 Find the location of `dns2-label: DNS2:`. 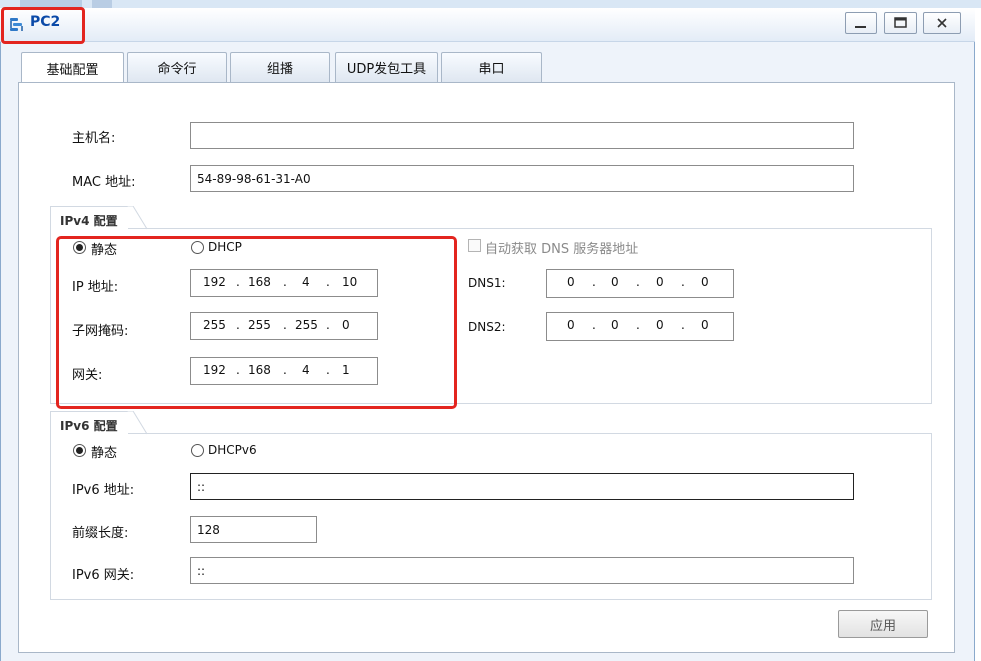

dns2-label: DNS2: is located at coordinates (487, 327).